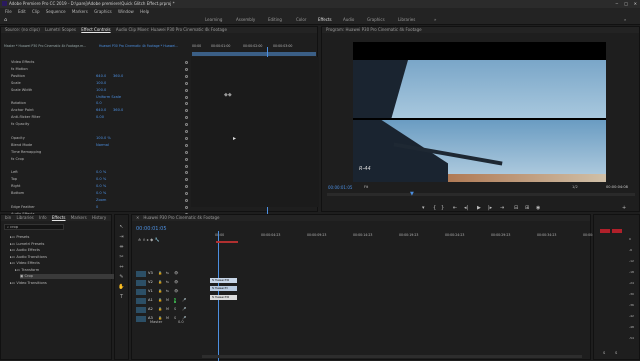 The image size is (640, 361). I want to click on timeline-scrollbar, so click(392, 356).